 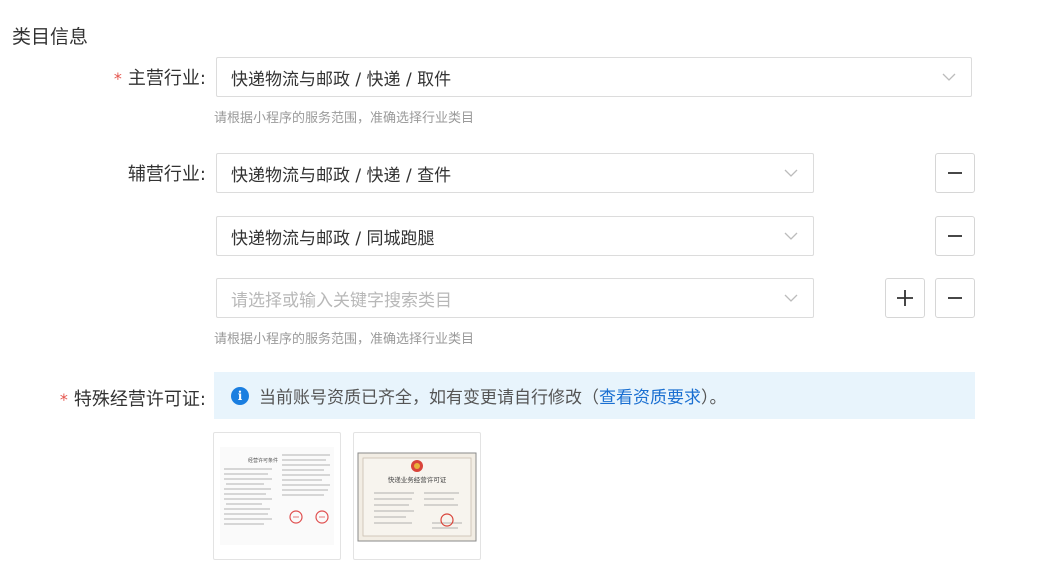 I want to click on remove-sub-industry-1-button, so click(x=955, y=173).